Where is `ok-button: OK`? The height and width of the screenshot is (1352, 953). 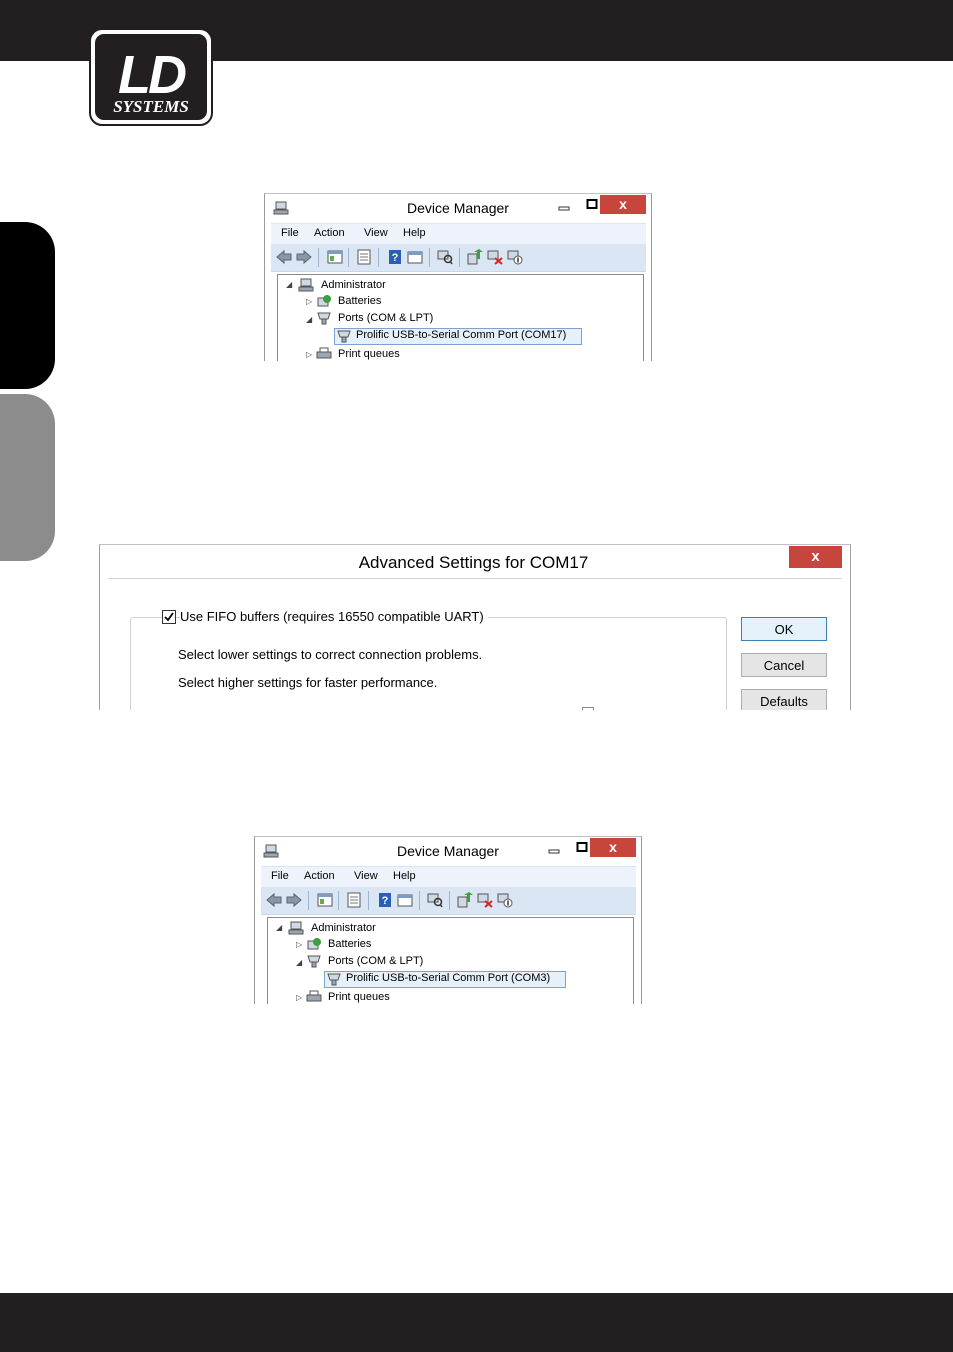
ok-button: OK is located at coordinates (784, 629).